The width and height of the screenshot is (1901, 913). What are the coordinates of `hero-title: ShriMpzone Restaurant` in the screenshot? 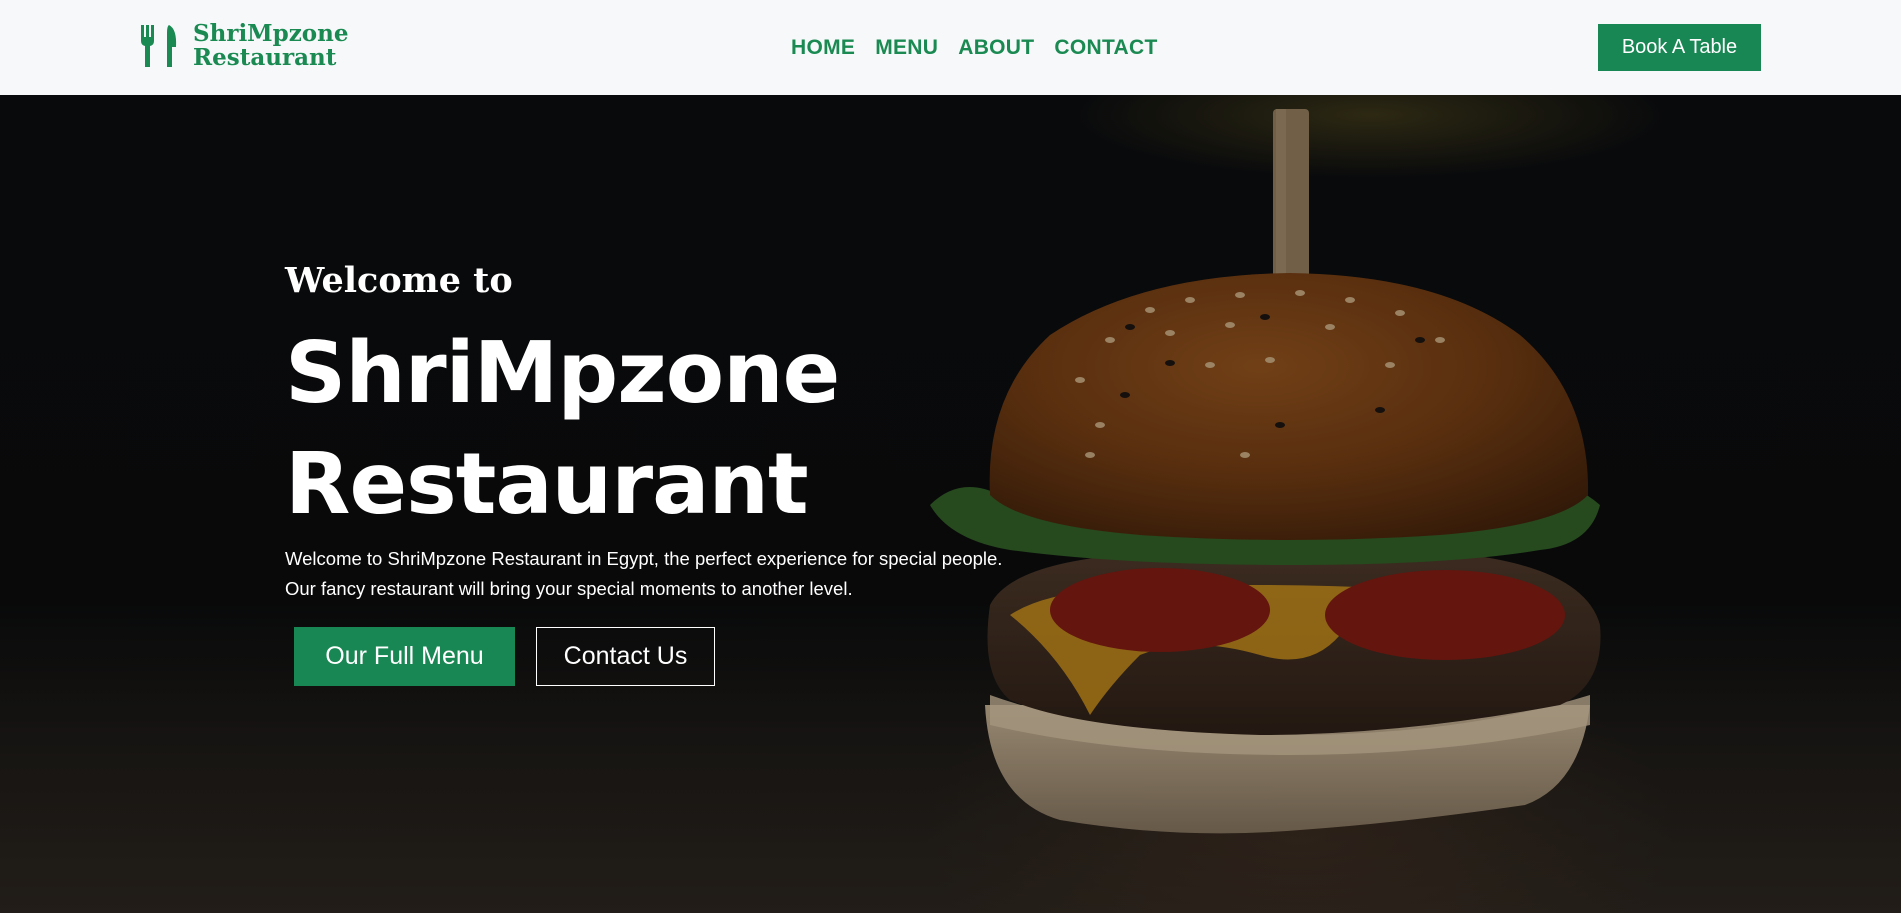 It's located at (685, 429).